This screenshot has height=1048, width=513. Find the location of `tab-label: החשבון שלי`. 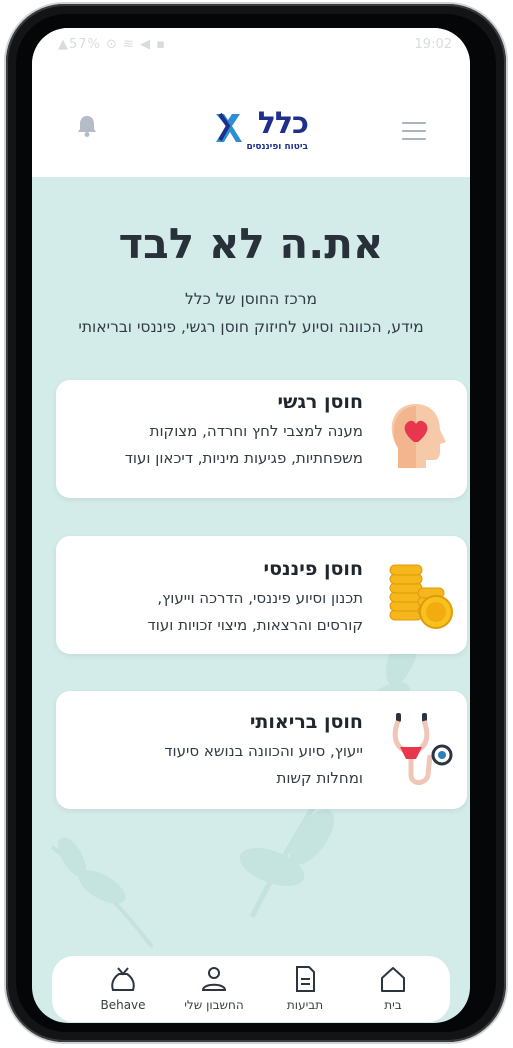

tab-label: החשבון שלי is located at coordinates (214, 1005).